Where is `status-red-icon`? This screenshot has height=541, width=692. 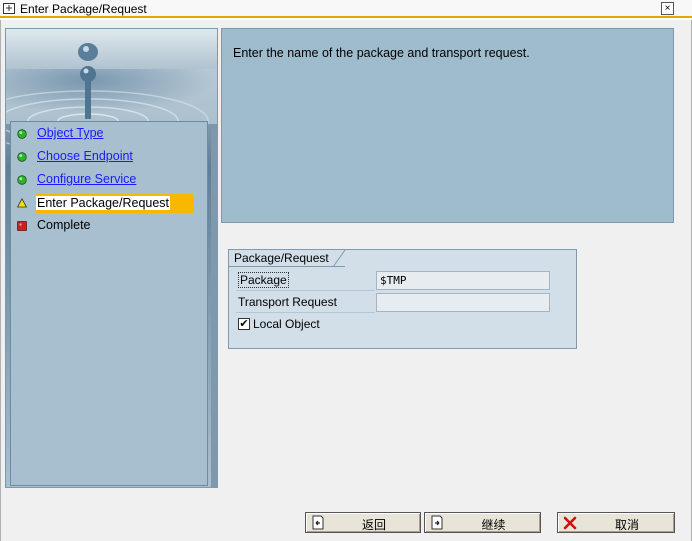
status-red-icon is located at coordinates (22, 226).